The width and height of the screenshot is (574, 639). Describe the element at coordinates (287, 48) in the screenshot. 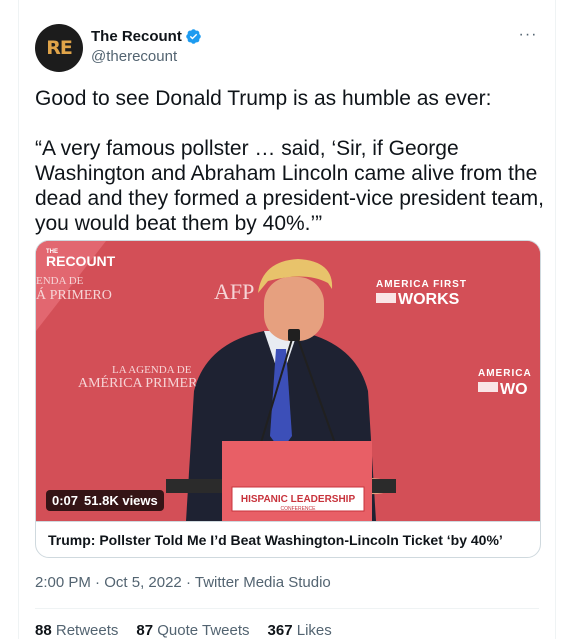

I see `tweet-header: RE The Recount @therecount ···` at that location.